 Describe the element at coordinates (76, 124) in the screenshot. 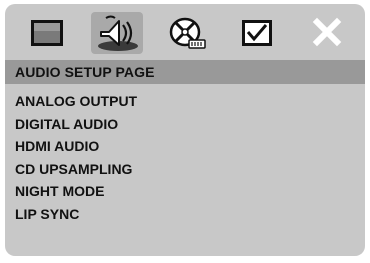

I see `menu-item-digital-audio: DIGITAL AUDIO` at that location.